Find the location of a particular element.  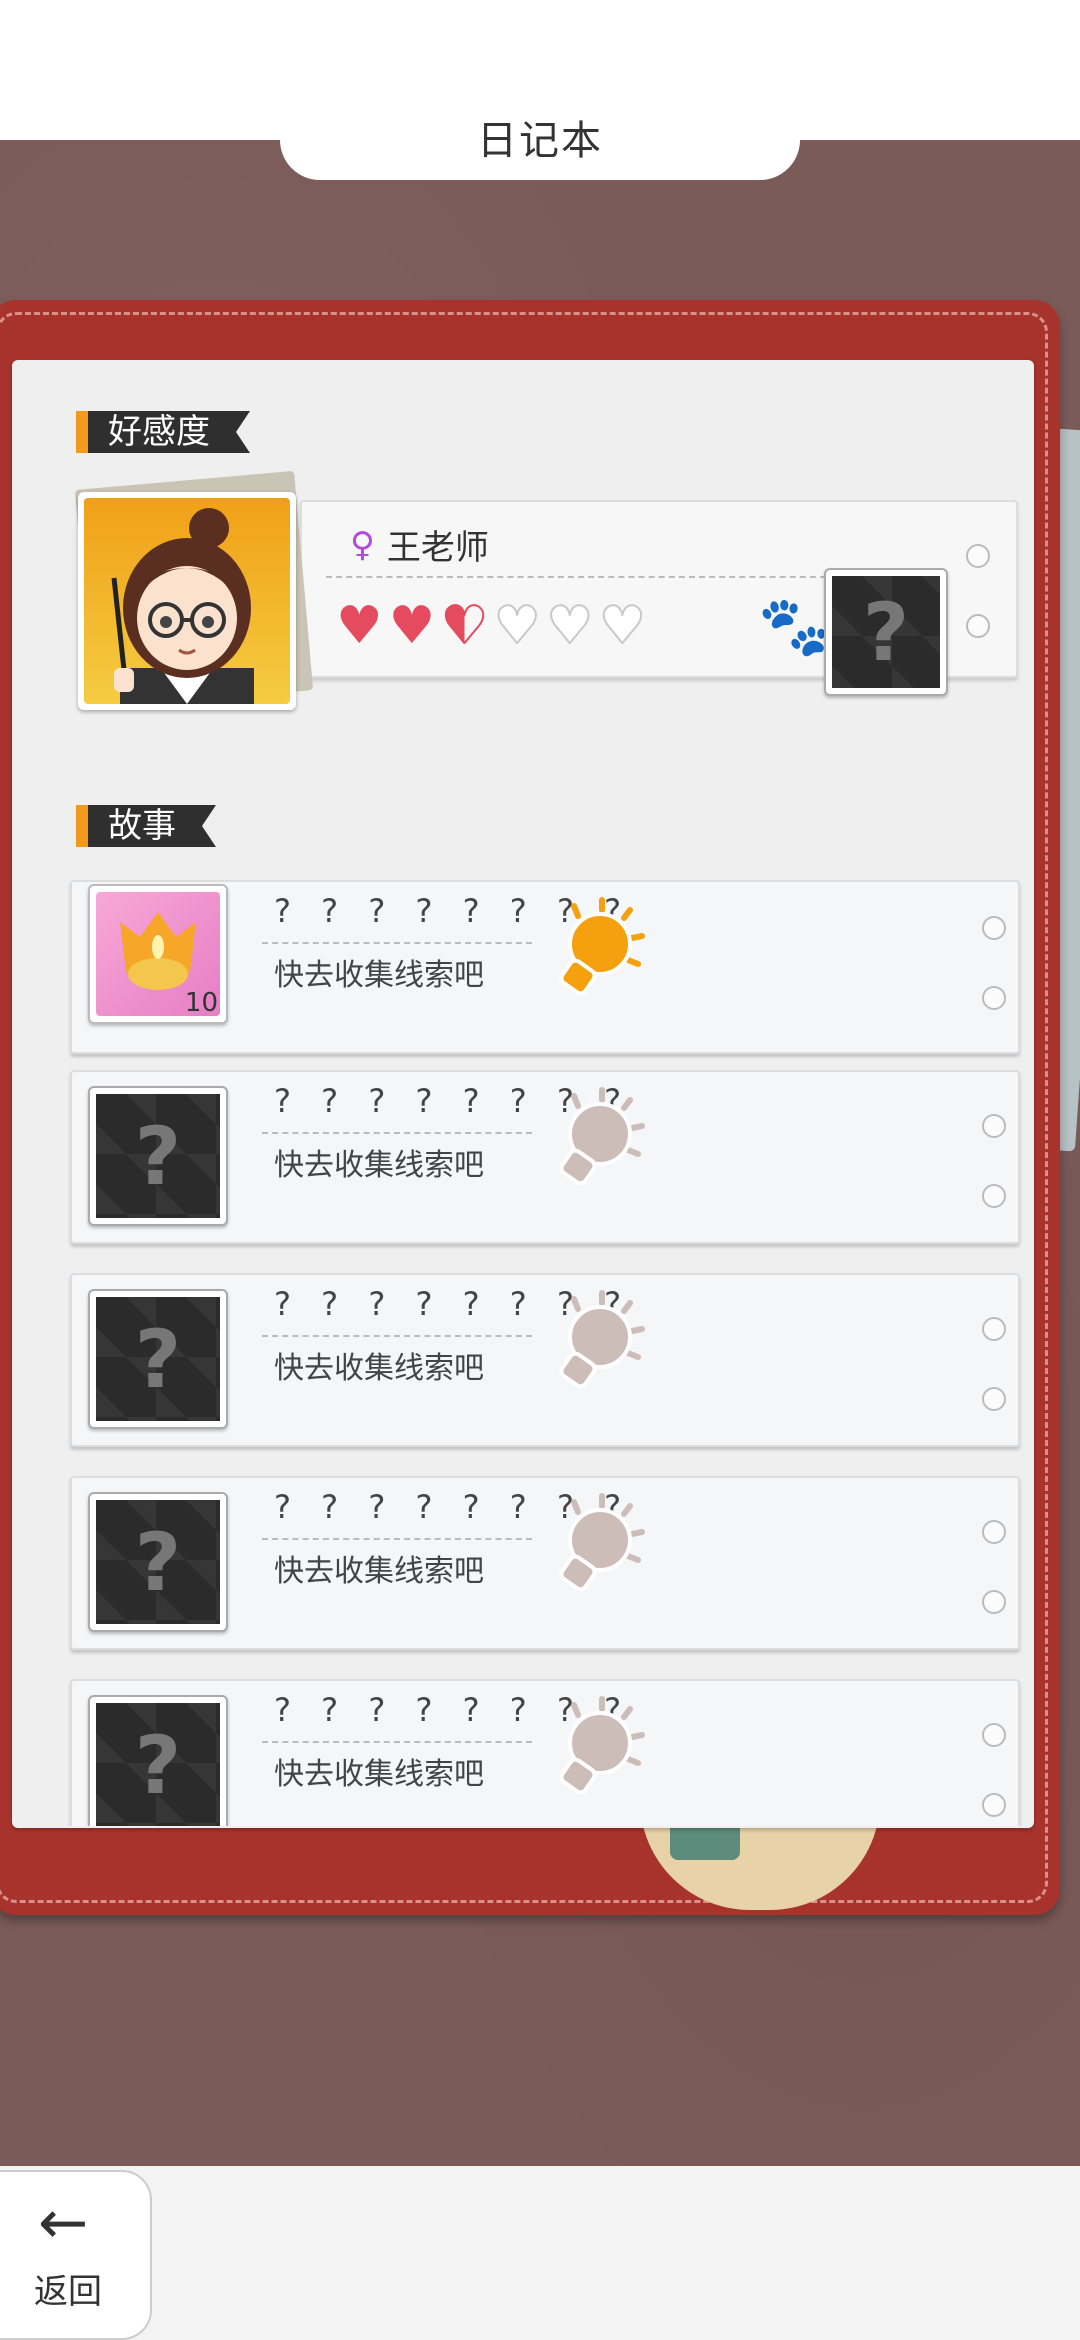

back-button: ← 返回 is located at coordinates (76, 2255).